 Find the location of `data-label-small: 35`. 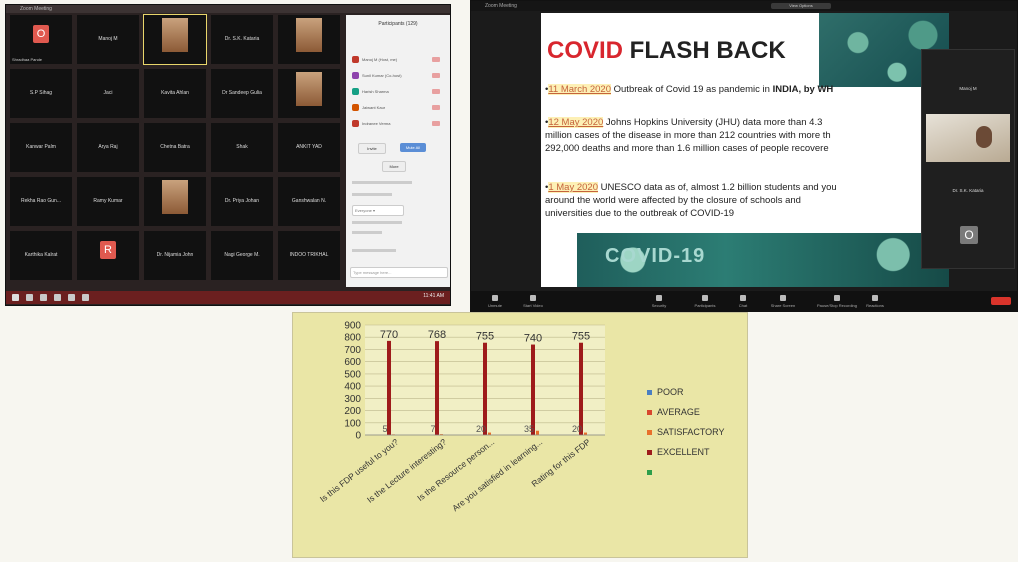

data-label-small: 35 is located at coordinates (529, 429).